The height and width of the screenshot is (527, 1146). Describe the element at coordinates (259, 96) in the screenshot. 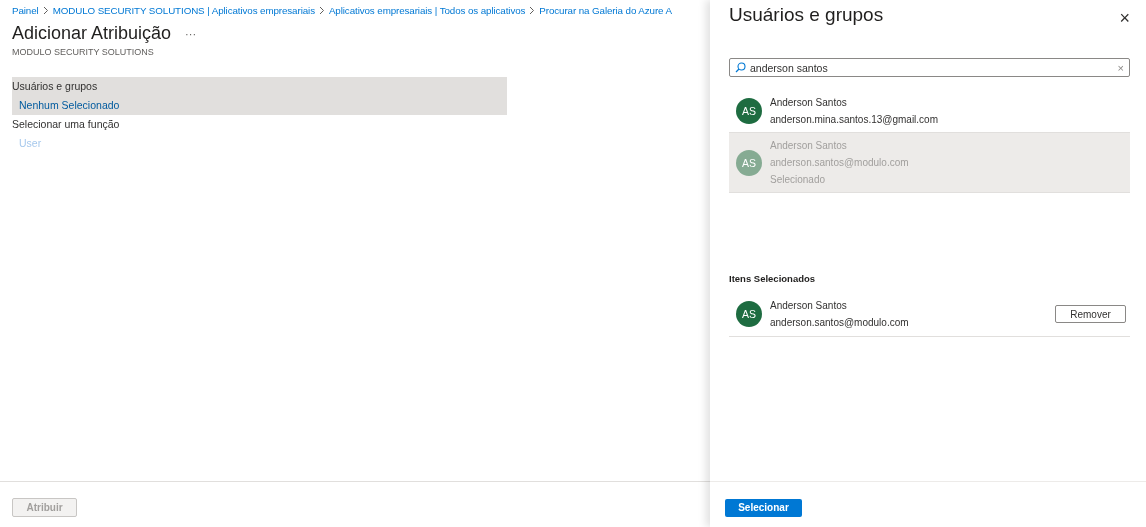

I see `assignment-field: Usuários e grupos Nenhum Selecionado` at that location.